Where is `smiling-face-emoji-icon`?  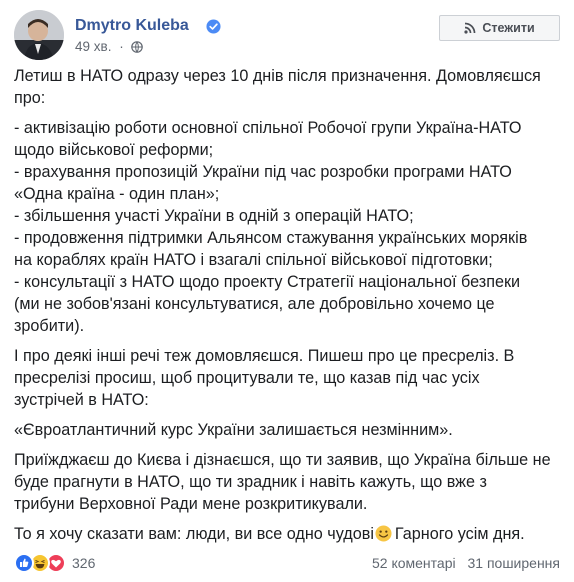
smiling-face-emoji-icon is located at coordinates (383, 533).